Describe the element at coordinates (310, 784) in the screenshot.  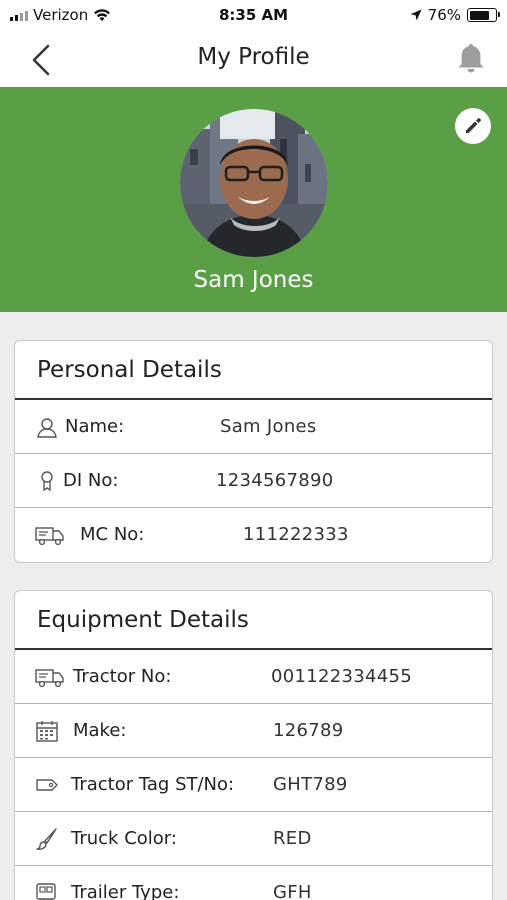
I see `tractor-tag-value: GHT789` at that location.